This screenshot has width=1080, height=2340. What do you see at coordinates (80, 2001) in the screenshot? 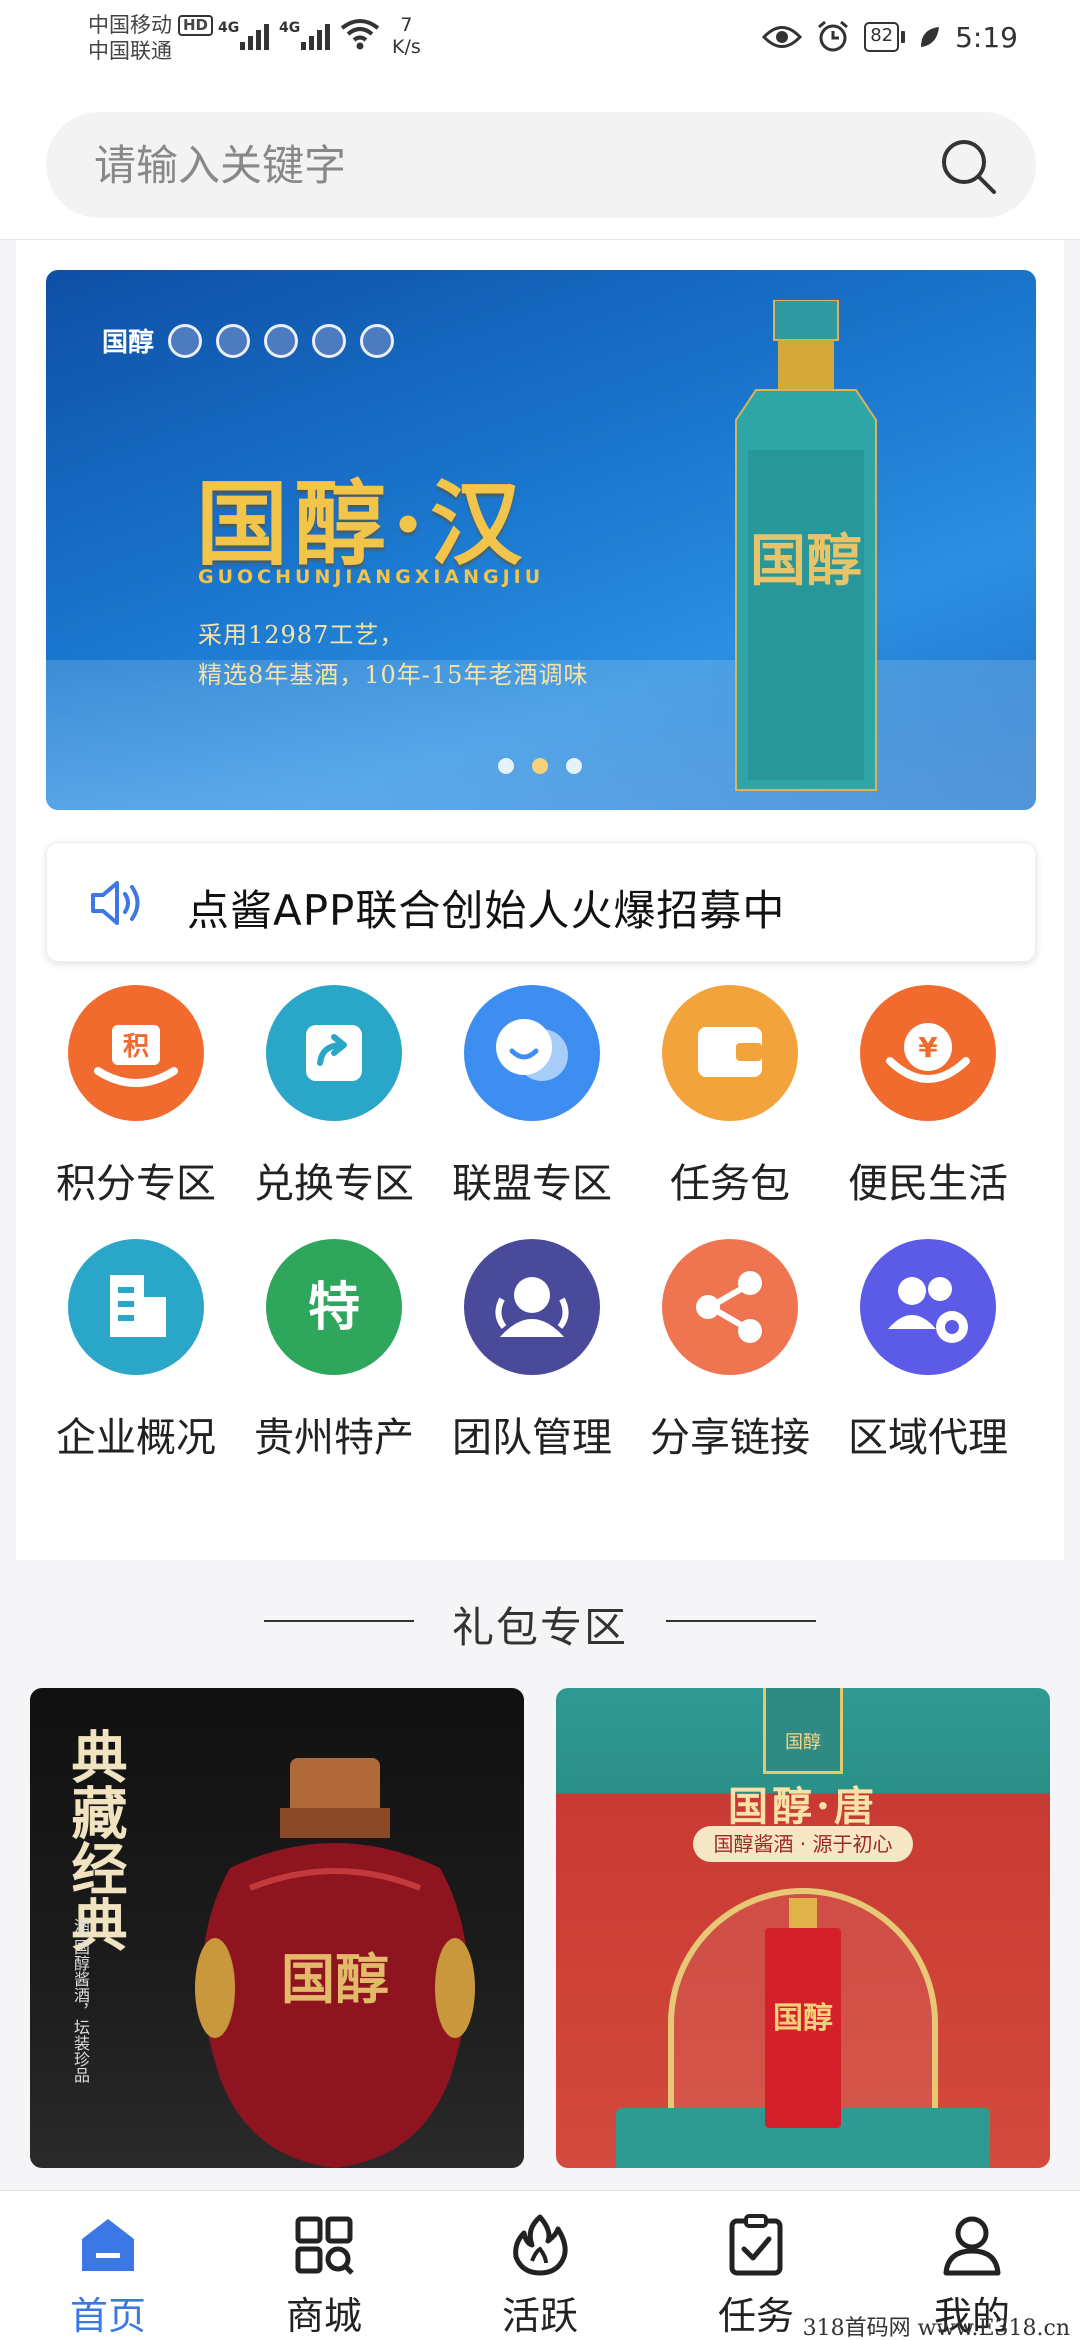
I see `product-subtitle: 酒 国醇酱酒，坛装珍品` at bounding box center [80, 2001].